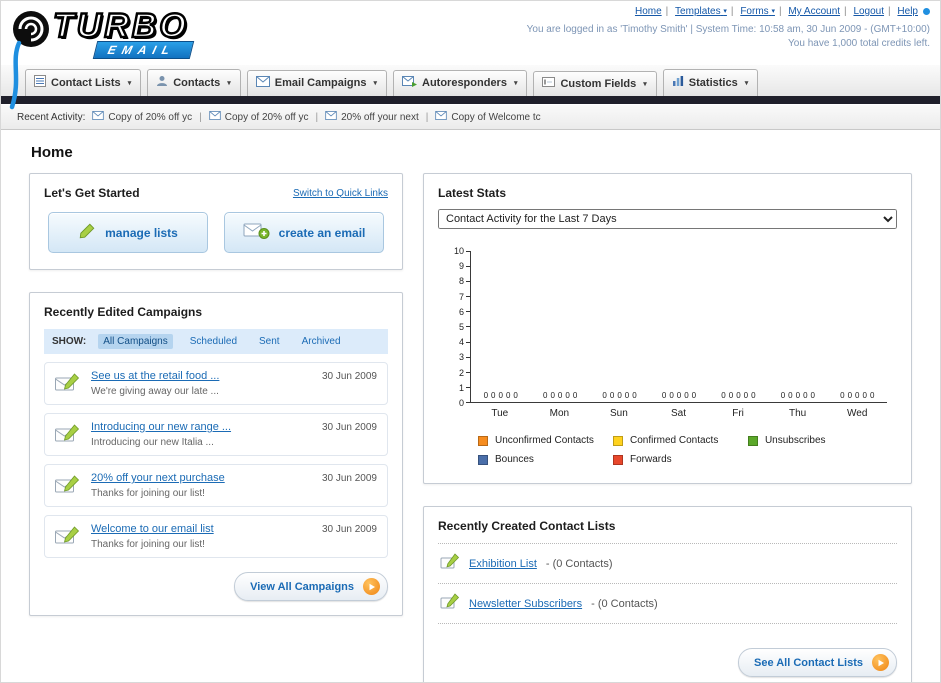 The width and height of the screenshot is (941, 683). Describe the element at coordinates (926, 11) in the screenshot. I see `header-bullet-icon` at that location.